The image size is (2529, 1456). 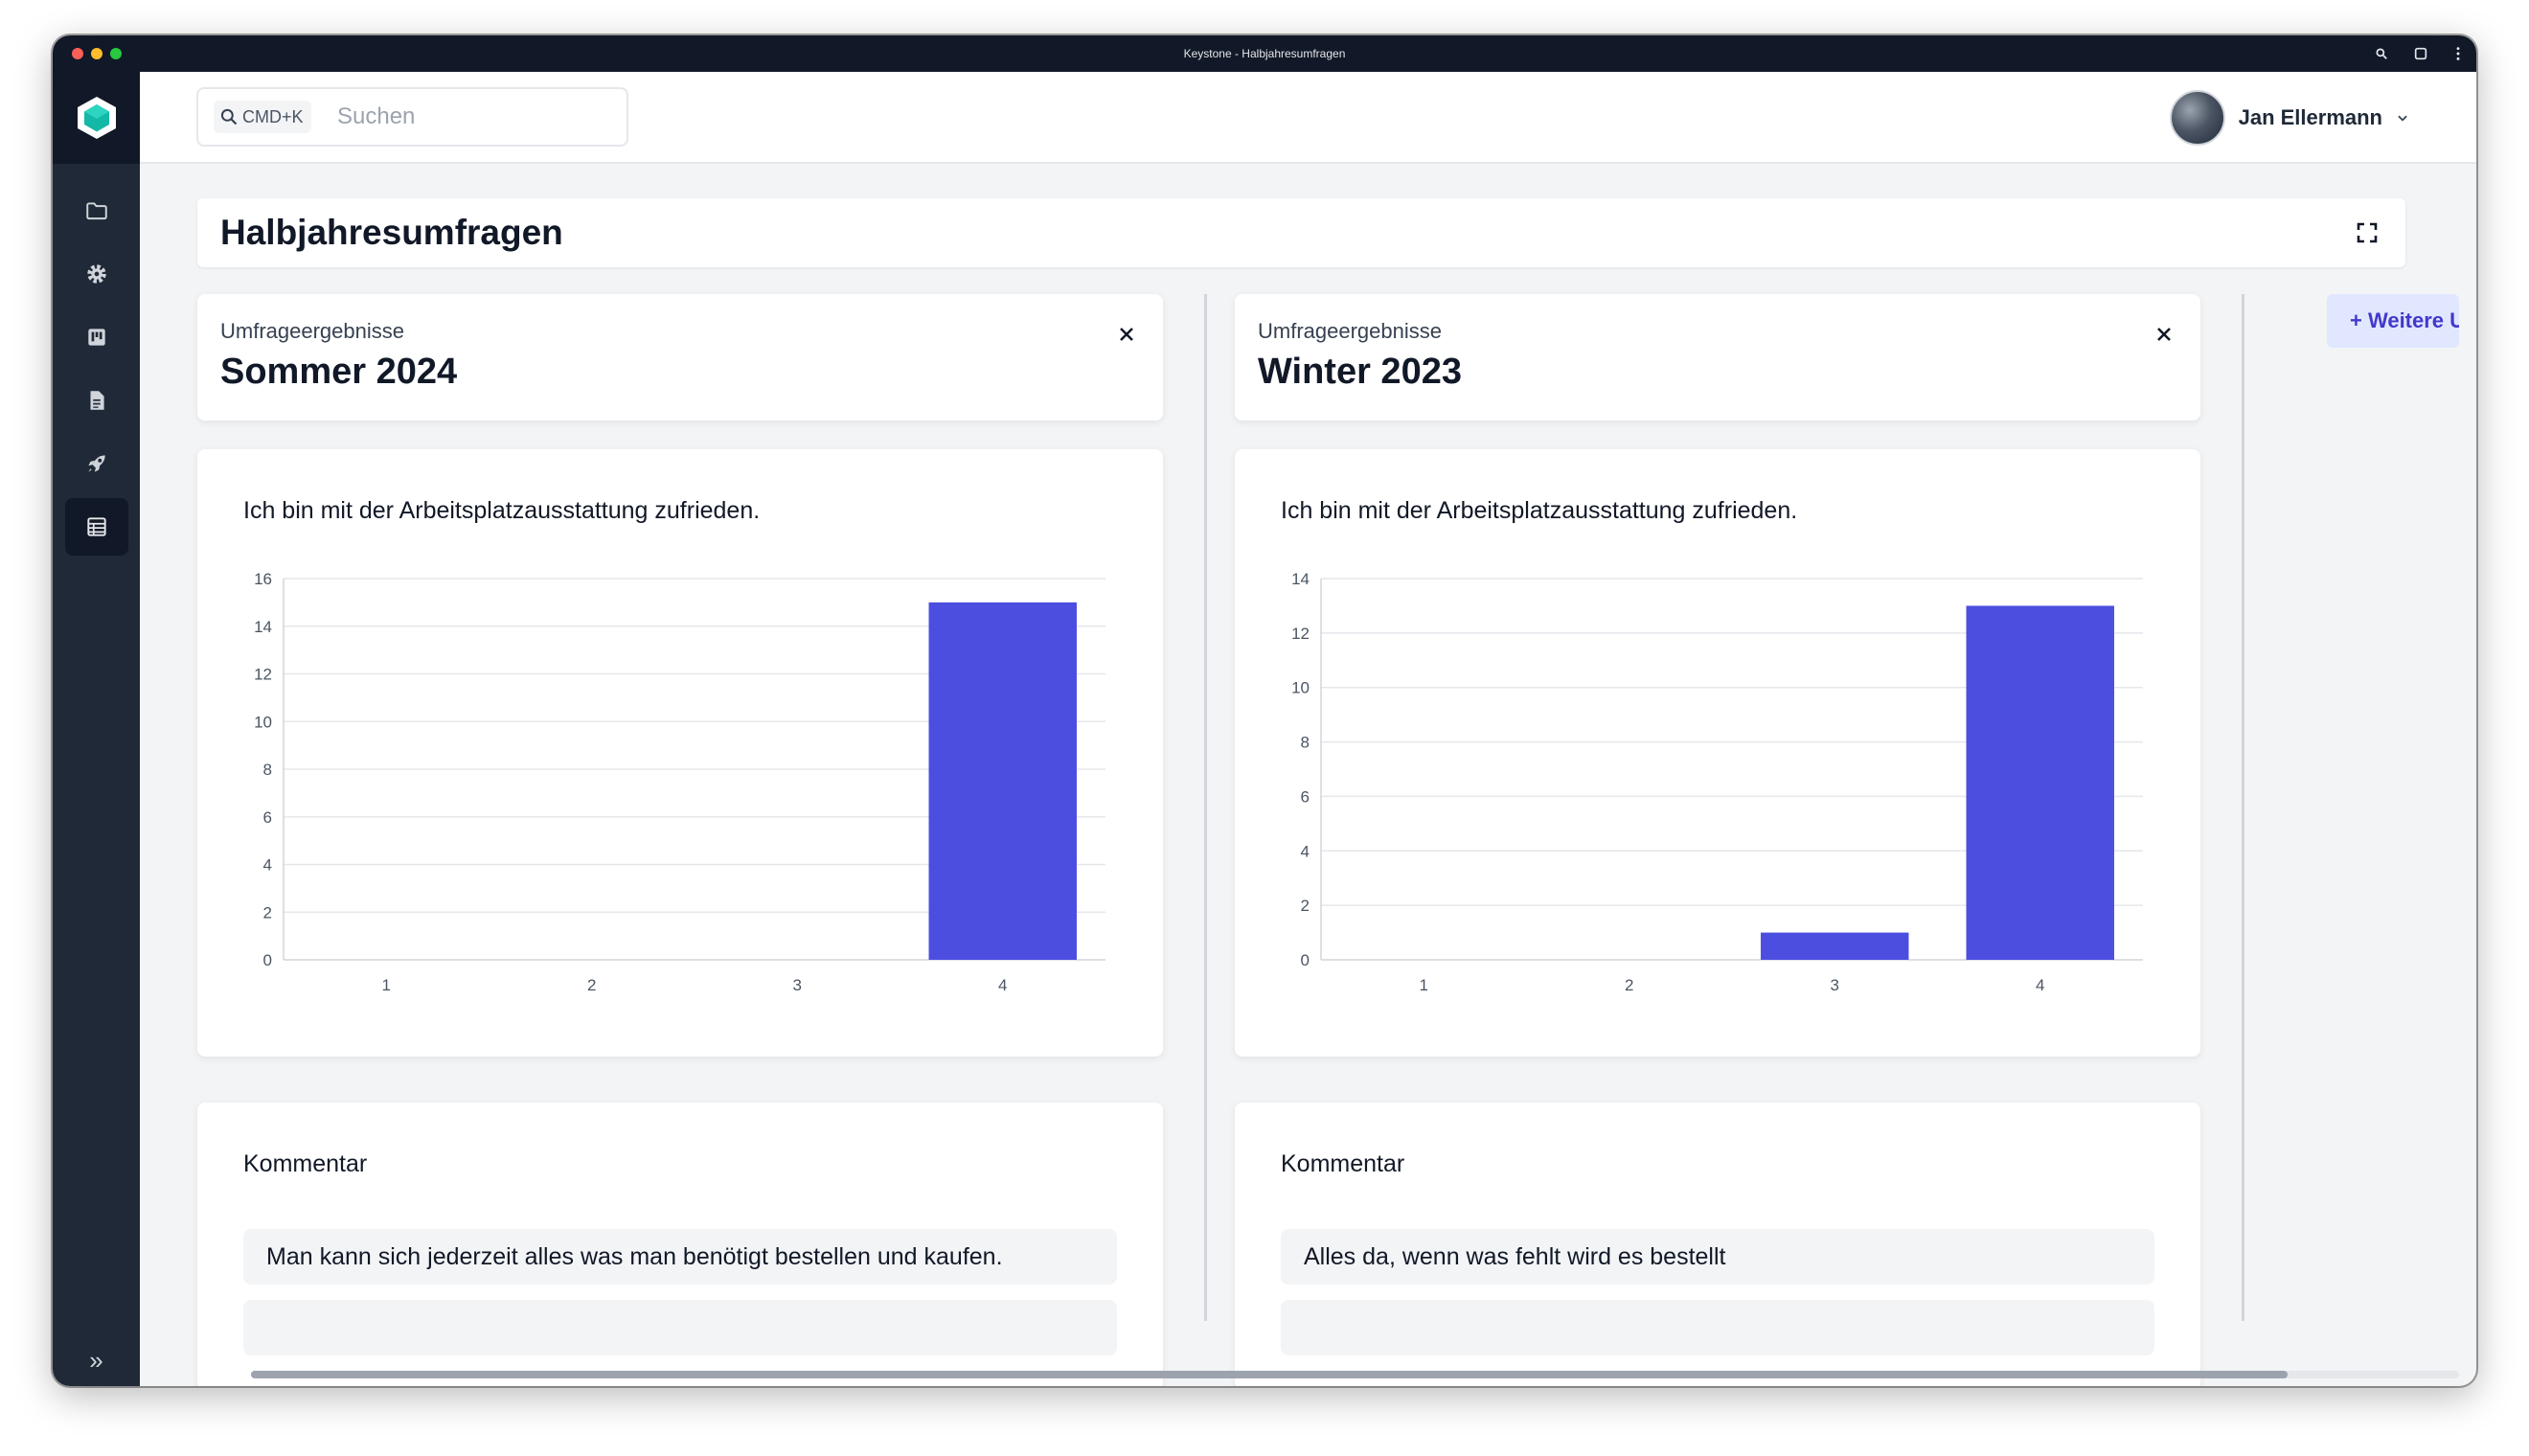 What do you see at coordinates (2197, 118) in the screenshot?
I see `avatar` at bounding box center [2197, 118].